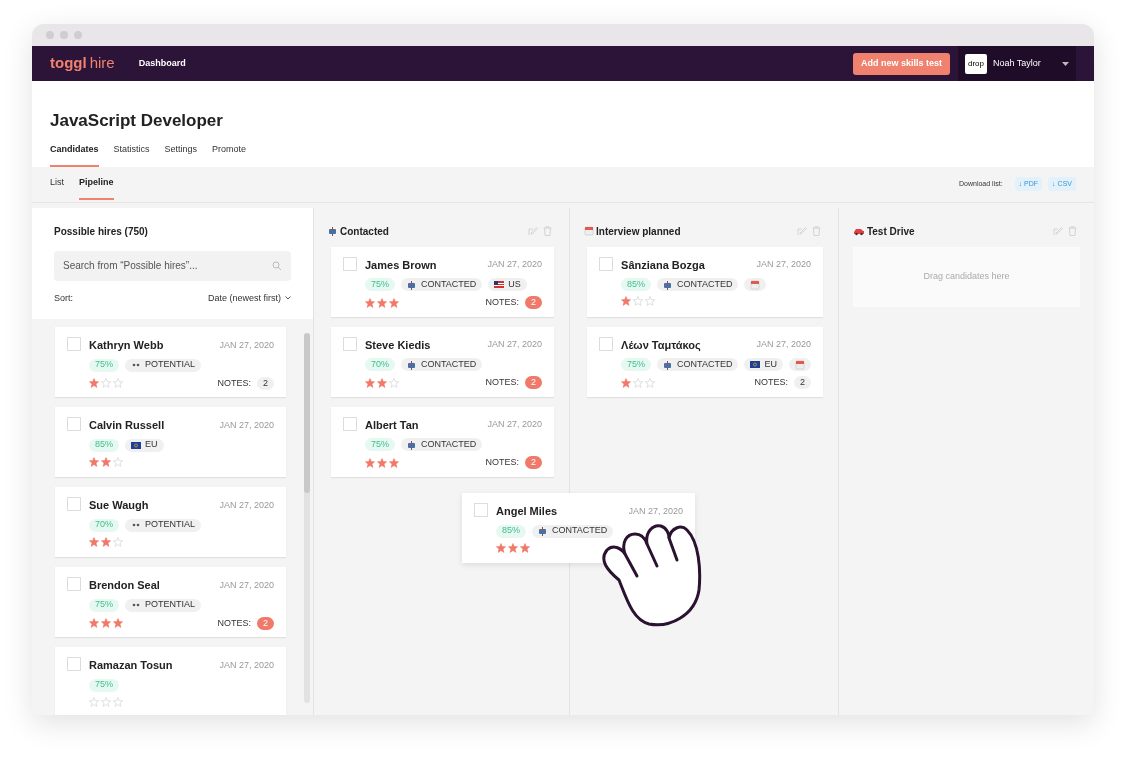 This screenshot has width=1127, height=759. I want to click on calendar-icon, so click(799, 364).